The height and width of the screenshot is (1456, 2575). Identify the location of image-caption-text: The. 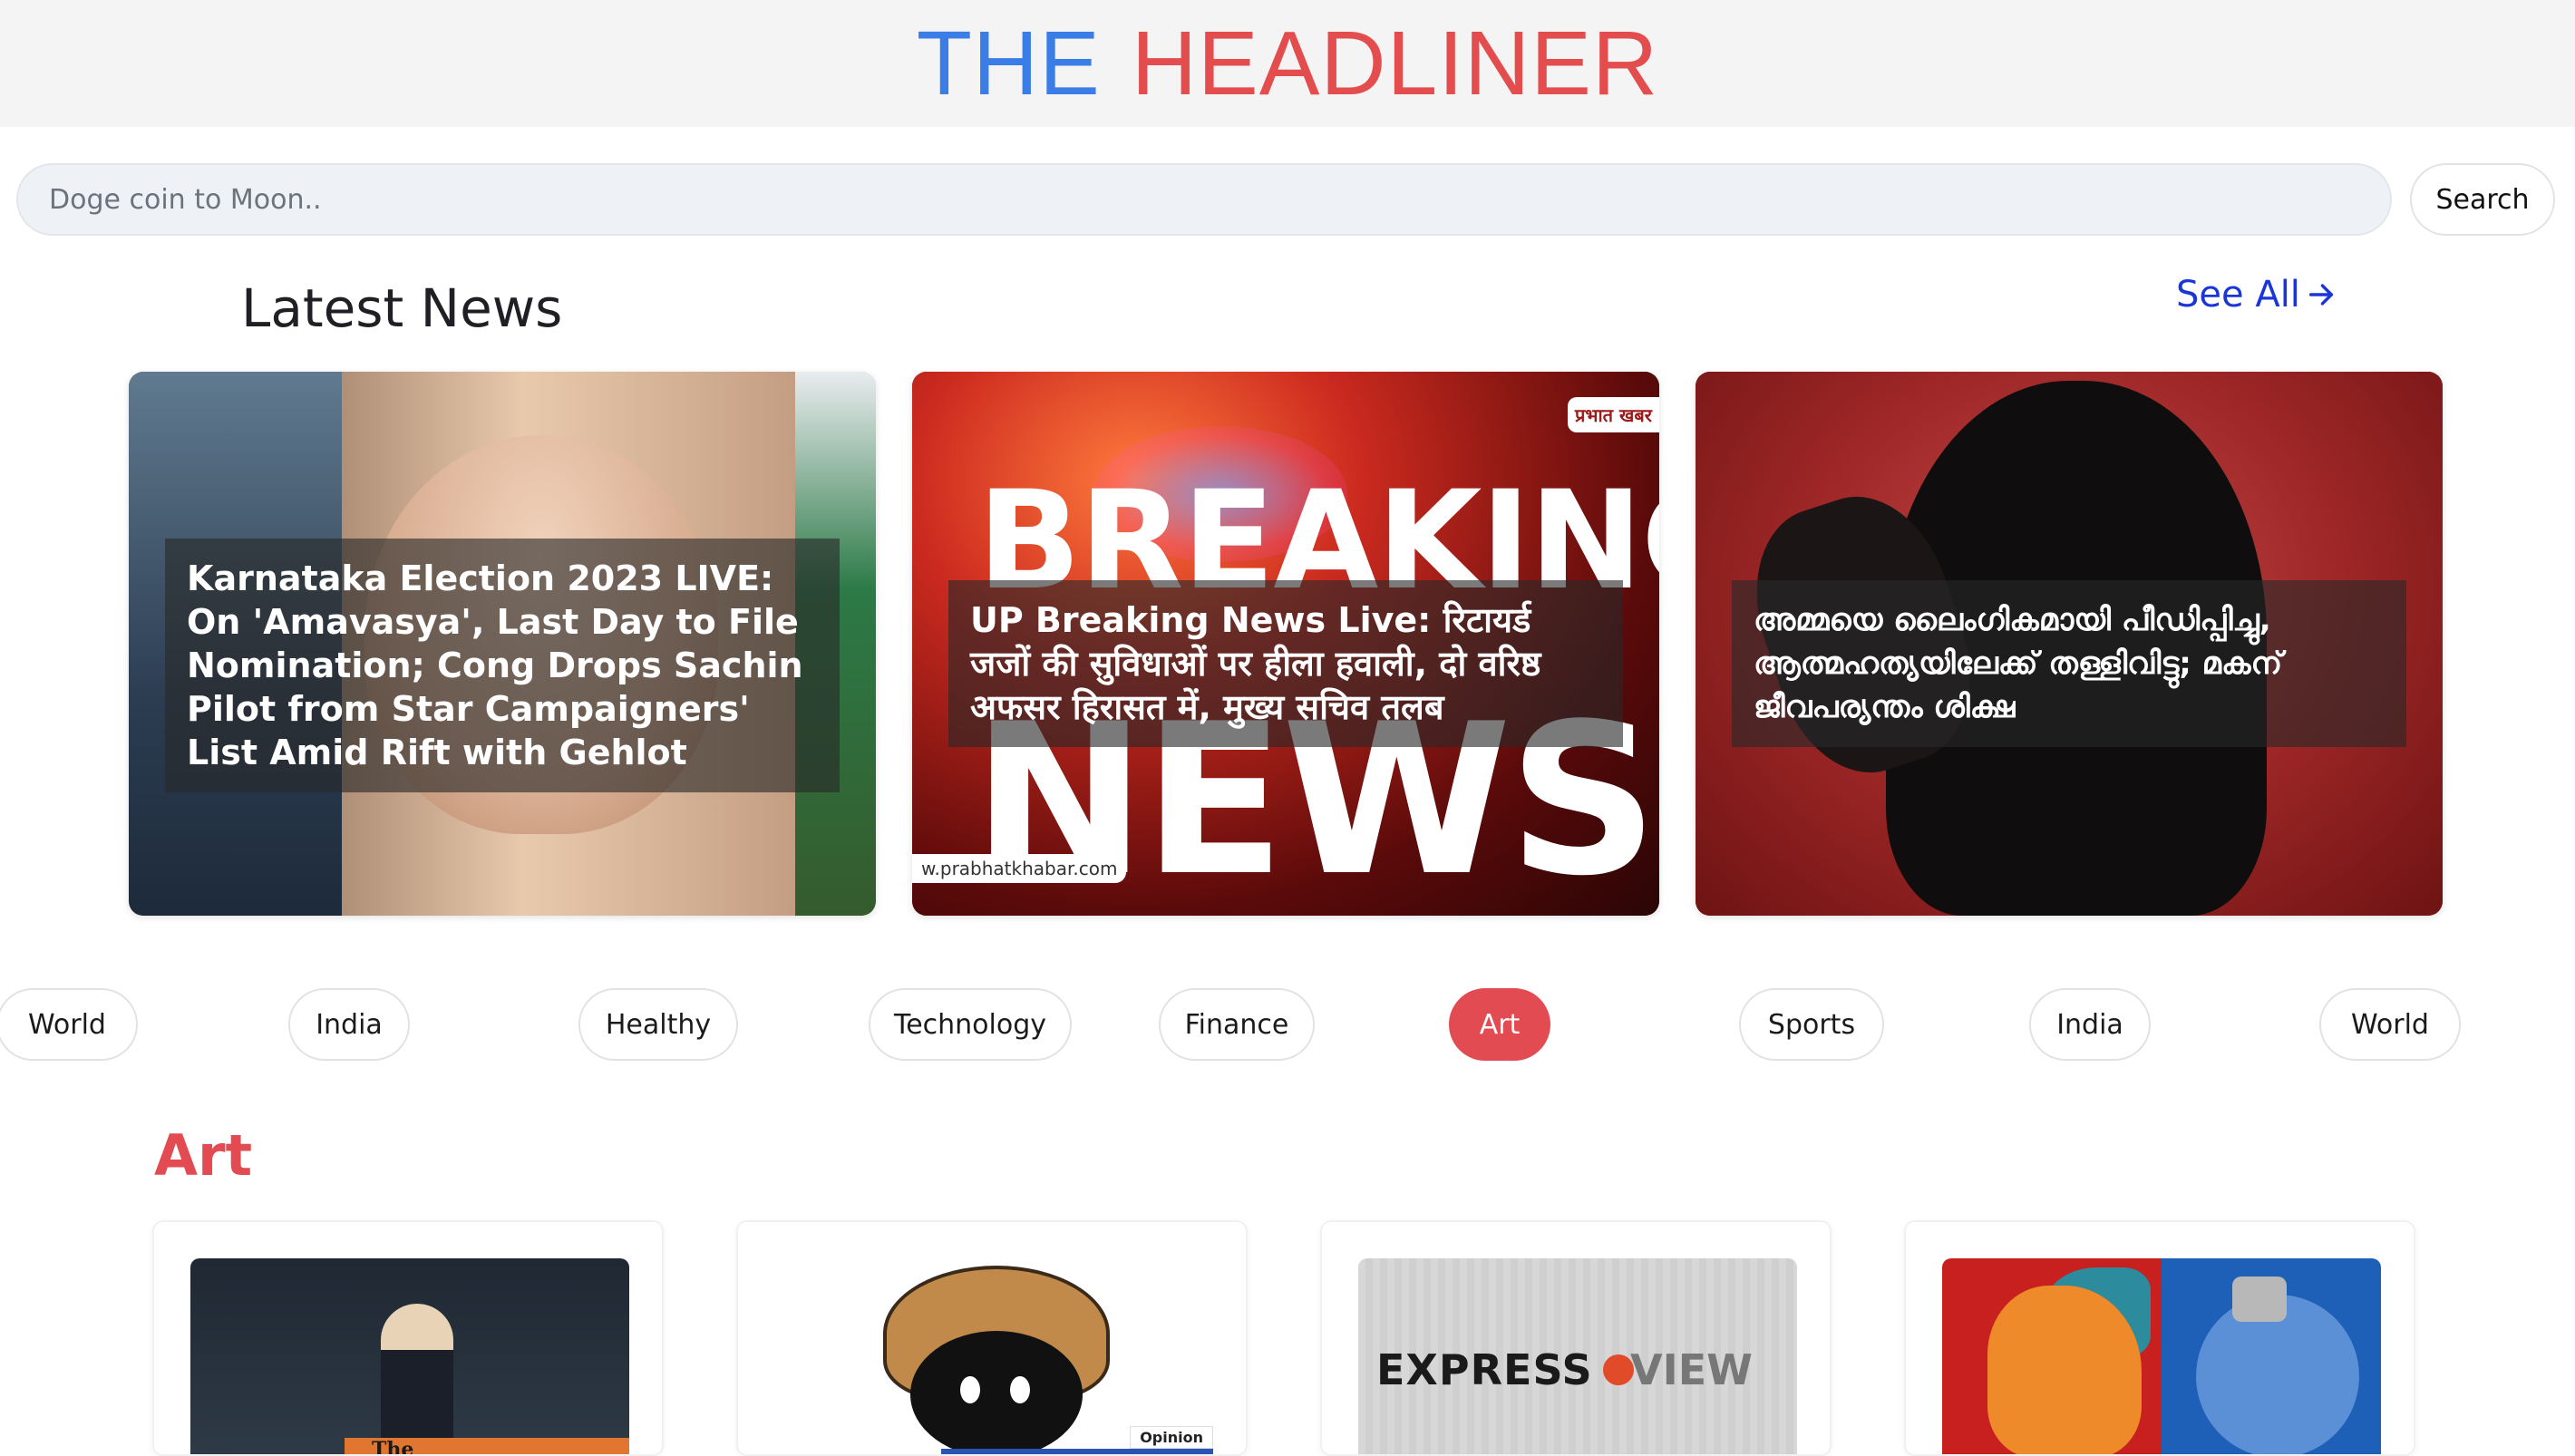
(393, 1447).